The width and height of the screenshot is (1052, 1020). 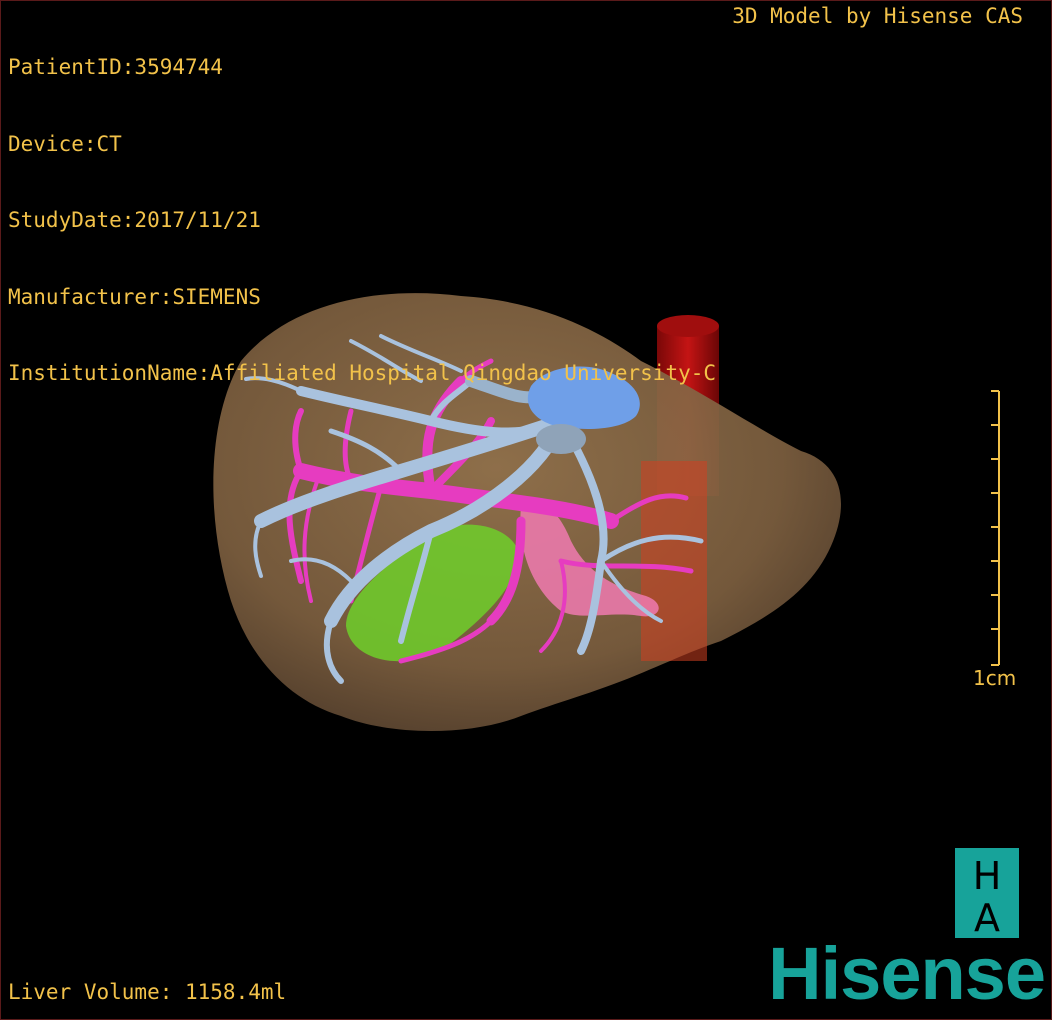 What do you see at coordinates (907, 973) in the screenshot?
I see `hisense-logo: Hisense` at bounding box center [907, 973].